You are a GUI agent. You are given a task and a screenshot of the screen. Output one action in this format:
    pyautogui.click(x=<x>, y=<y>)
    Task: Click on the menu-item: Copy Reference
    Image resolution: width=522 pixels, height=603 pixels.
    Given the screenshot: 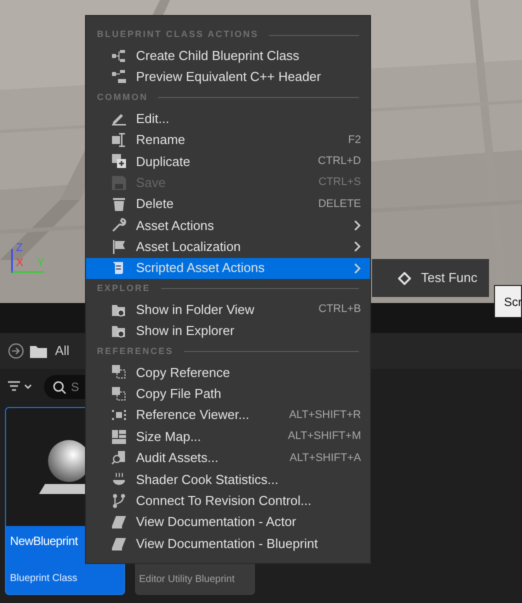 What is the action you would take?
    pyautogui.click(x=228, y=373)
    